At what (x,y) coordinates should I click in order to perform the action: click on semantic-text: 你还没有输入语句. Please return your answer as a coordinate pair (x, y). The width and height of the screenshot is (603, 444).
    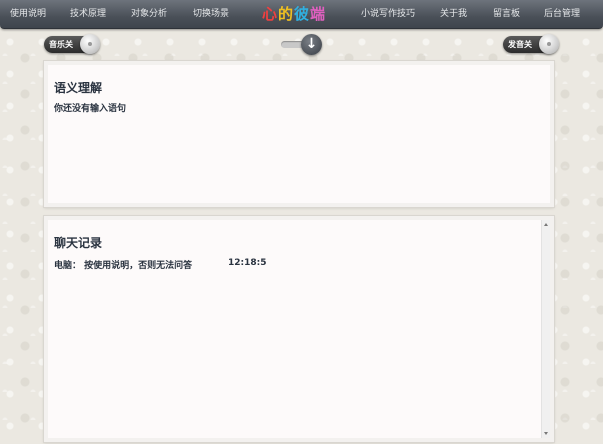
    Looking at the image, I should click on (90, 109).